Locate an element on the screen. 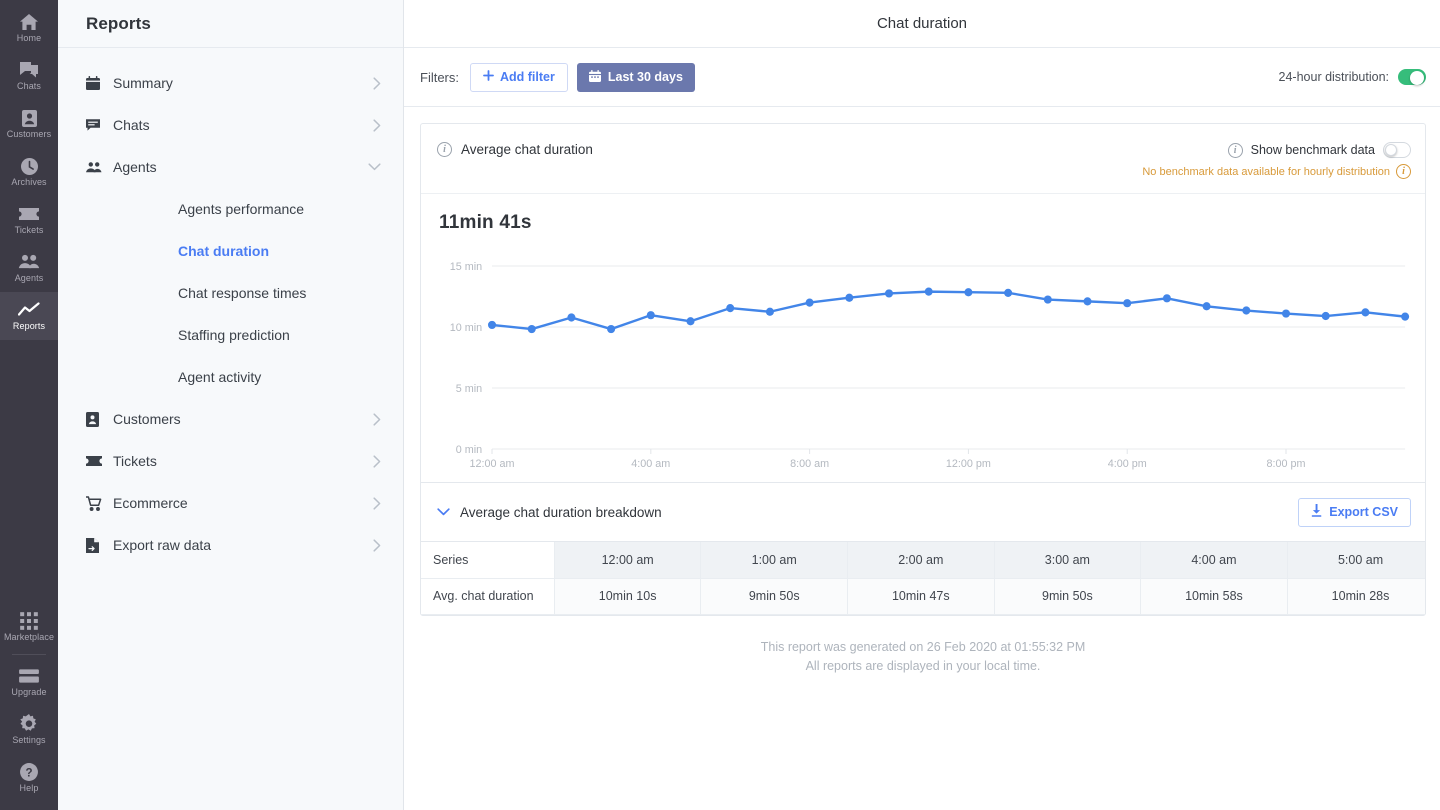  upgrade-icon is located at coordinates (29, 676).